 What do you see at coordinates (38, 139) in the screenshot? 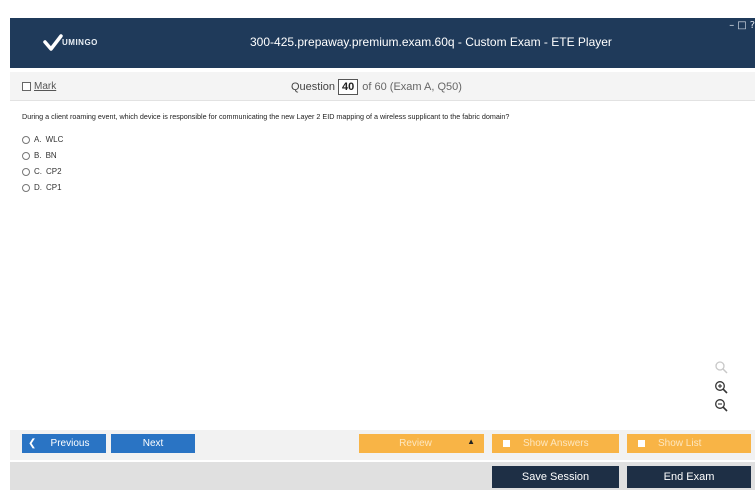
I see `option-letter: A.` at bounding box center [38, 139].